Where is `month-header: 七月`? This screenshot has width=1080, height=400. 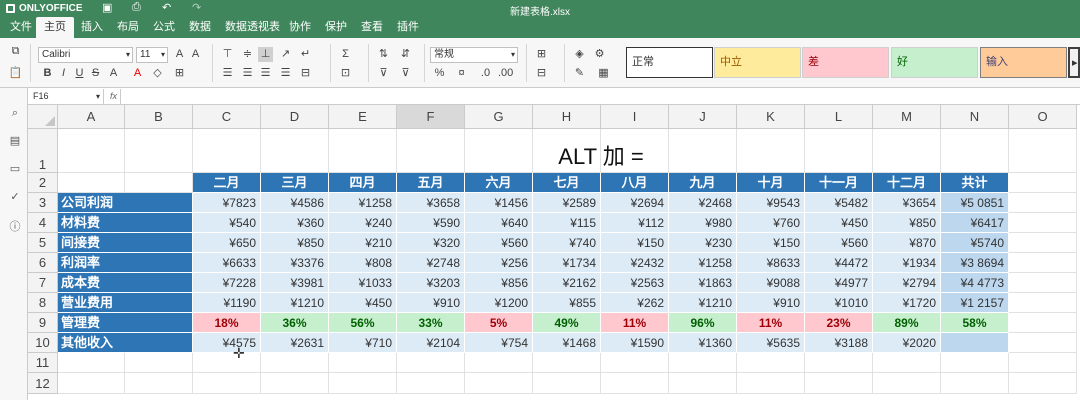 month-header: 七月 is located at coordinates (567, 183).